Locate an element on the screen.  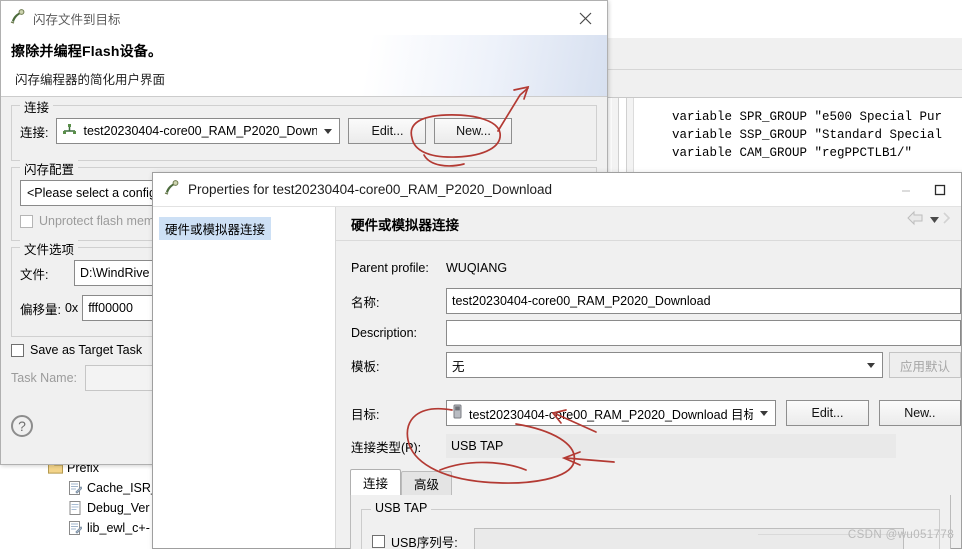
name-input: test20230404-core00_RAM_P2020_Download is located at coordinates (703, 301).